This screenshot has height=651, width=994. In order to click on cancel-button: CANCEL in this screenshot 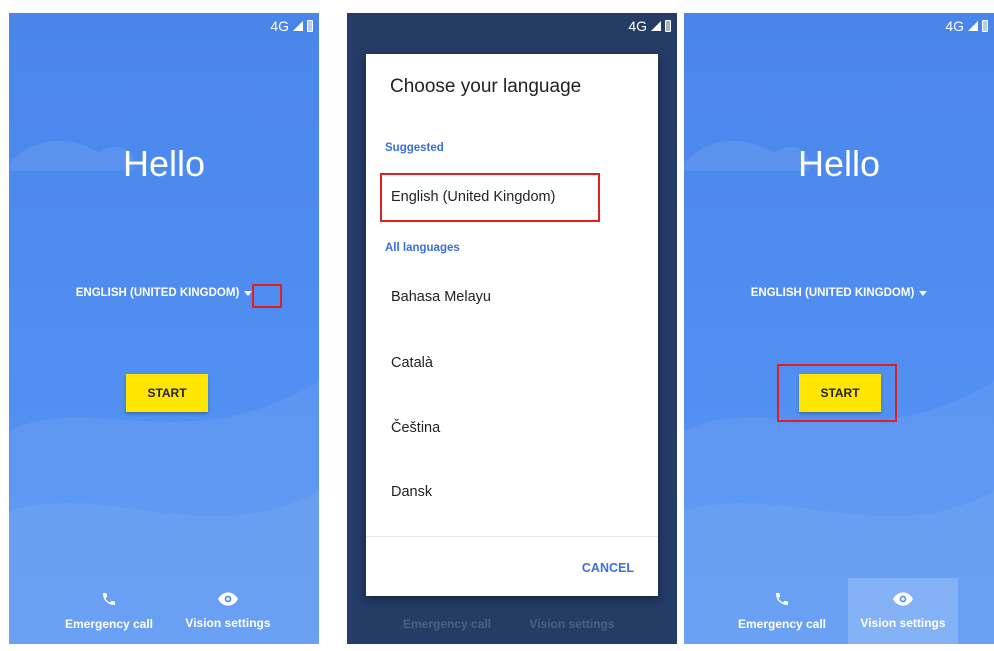, I will do `click(608, 568)`.